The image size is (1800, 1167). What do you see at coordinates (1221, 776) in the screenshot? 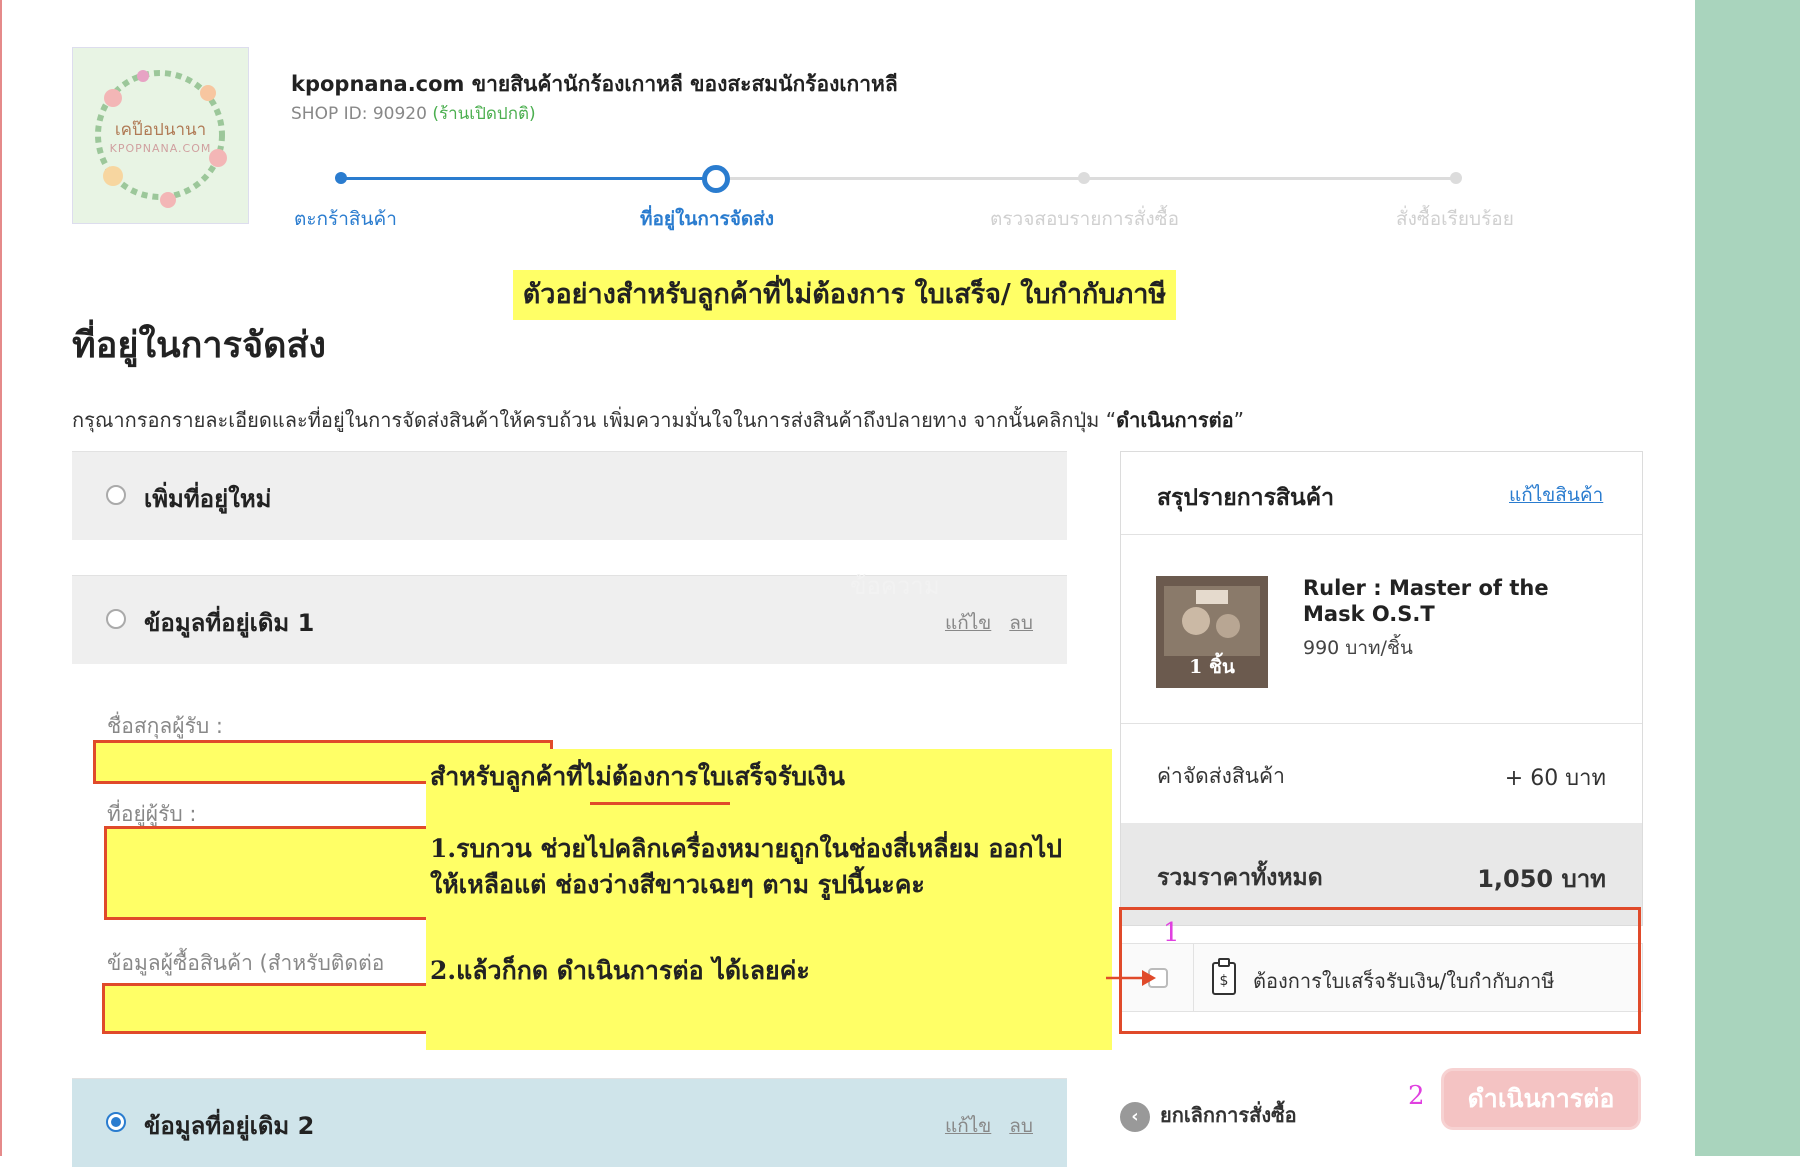
I see `shipping-label: ค่าจัดส่งสินค้า` at bounding box center [1221, 776].